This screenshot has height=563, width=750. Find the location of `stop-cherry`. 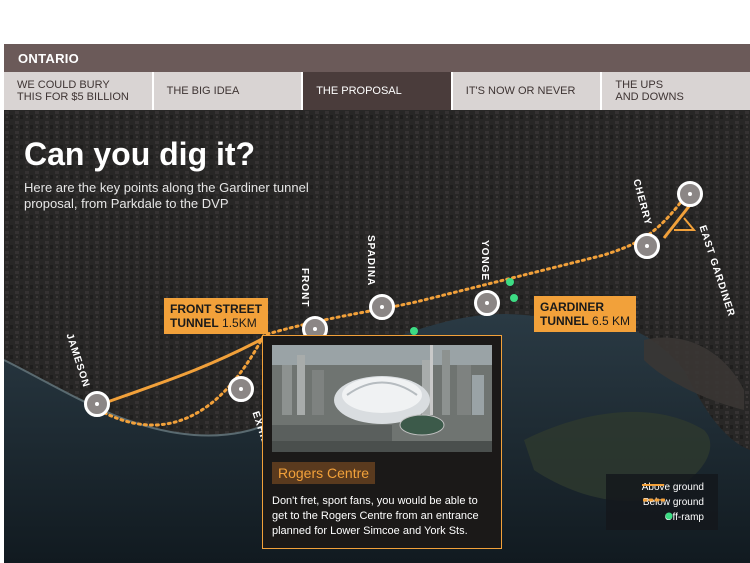

stop-cherry is located at coordinates (647, 246).